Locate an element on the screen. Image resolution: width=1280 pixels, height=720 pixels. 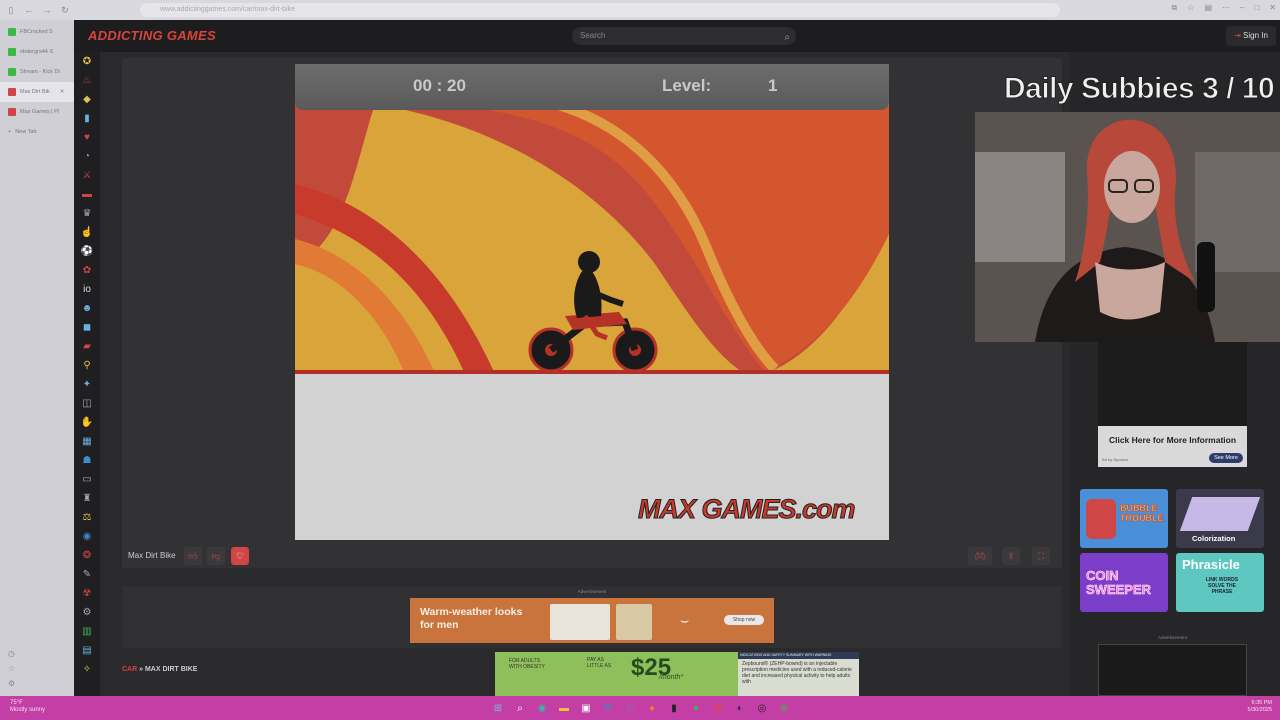
tab-close-icon: ✕ is located at coordinates (62, 92).